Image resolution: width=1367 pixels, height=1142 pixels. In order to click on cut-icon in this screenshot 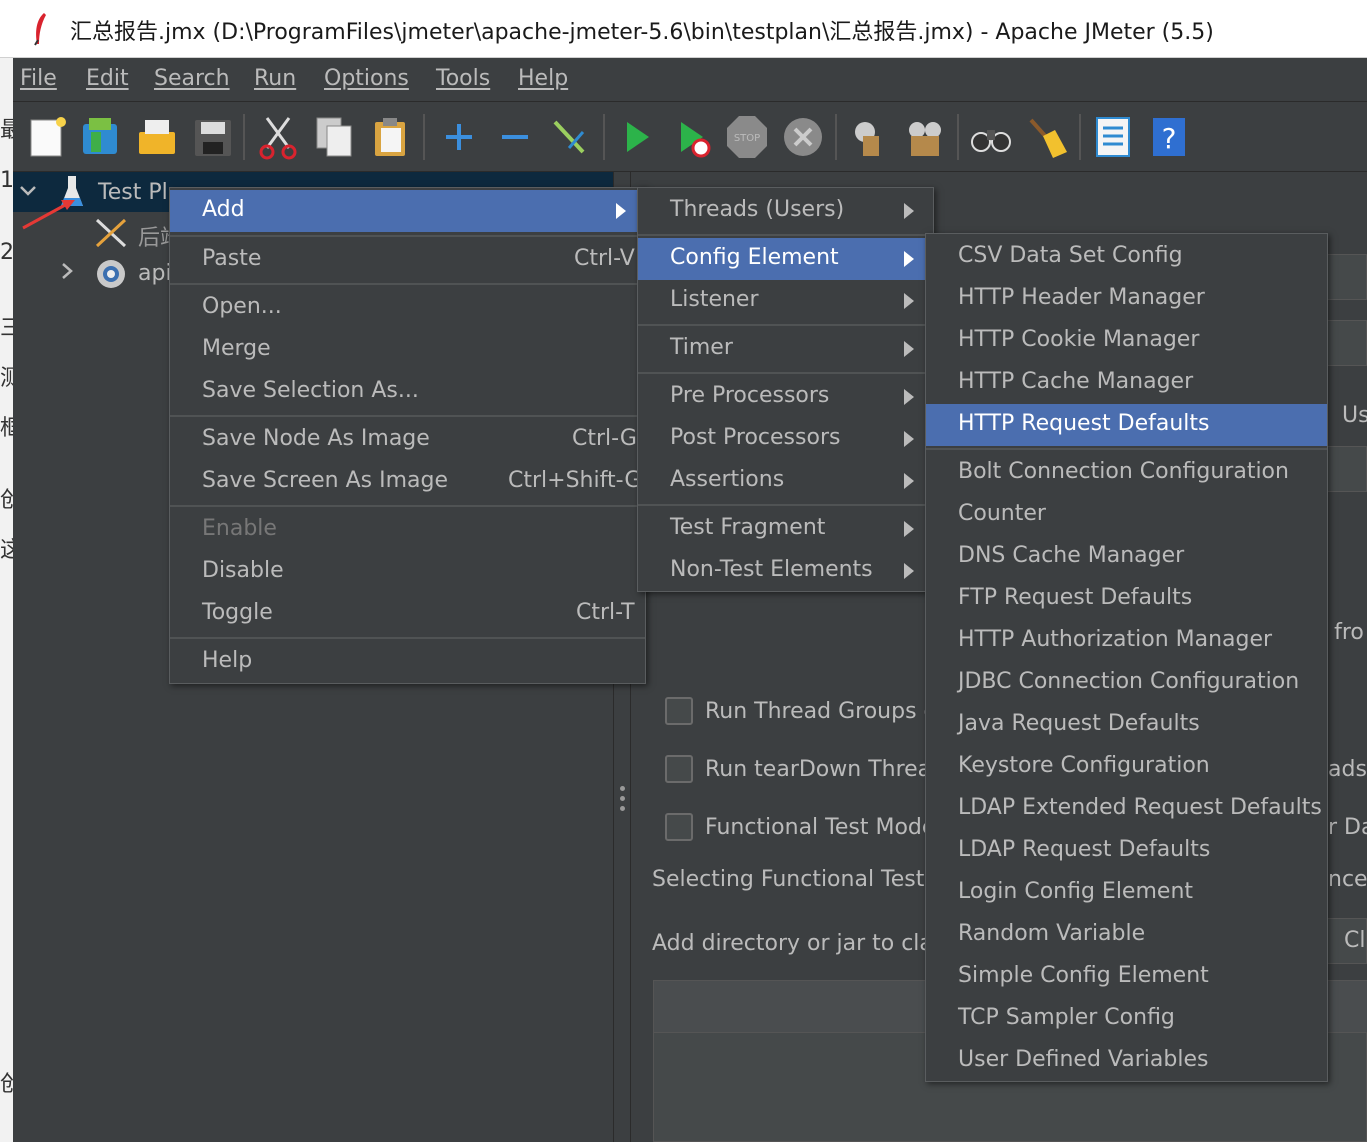, I will do `click(279, 137)`.